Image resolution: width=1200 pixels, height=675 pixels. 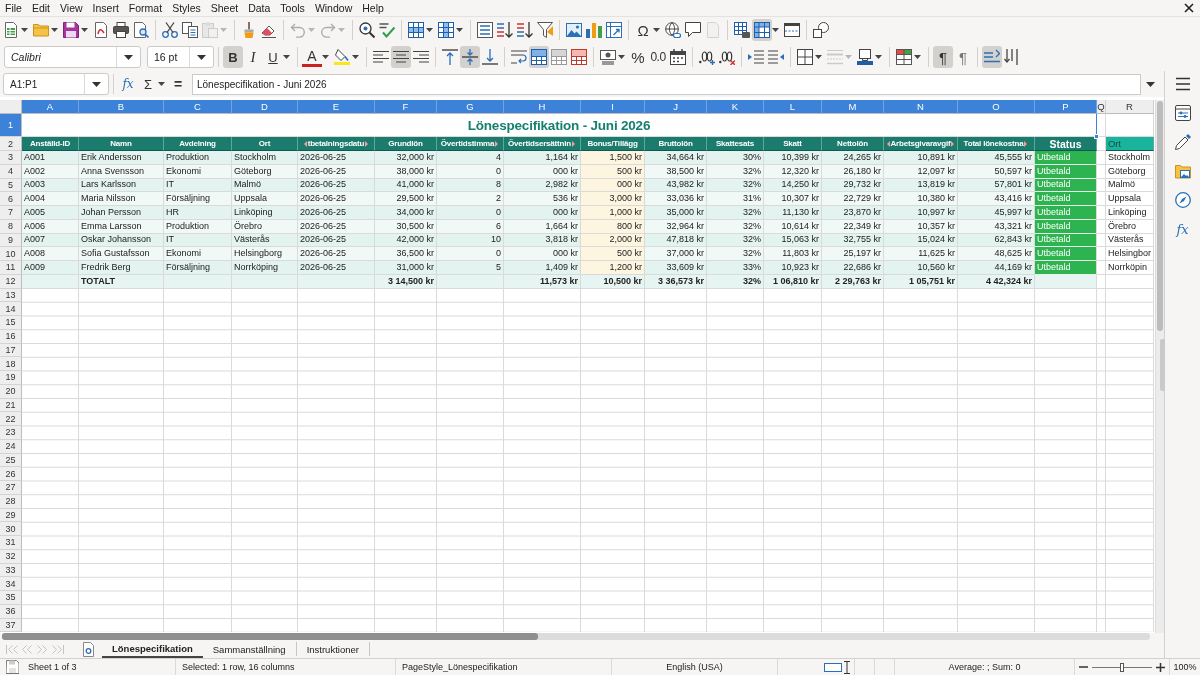 What do you see at coordinates (613, 107) in the screenshot?
I see `column-header: I` at bounding box center [613, 107].